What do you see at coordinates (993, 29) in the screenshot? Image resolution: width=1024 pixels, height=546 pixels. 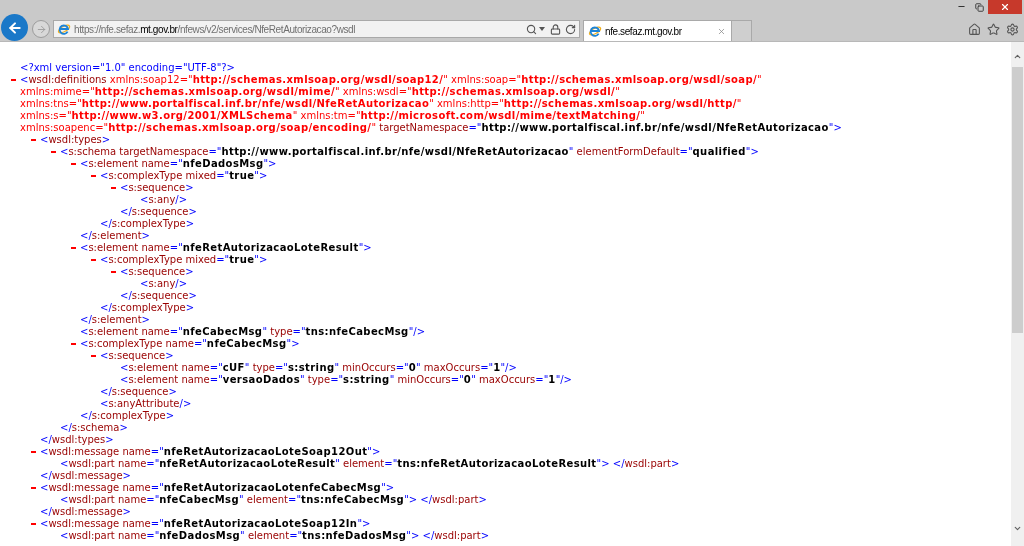 I see `favorites-star-icon` at bounding box center [993, 29].